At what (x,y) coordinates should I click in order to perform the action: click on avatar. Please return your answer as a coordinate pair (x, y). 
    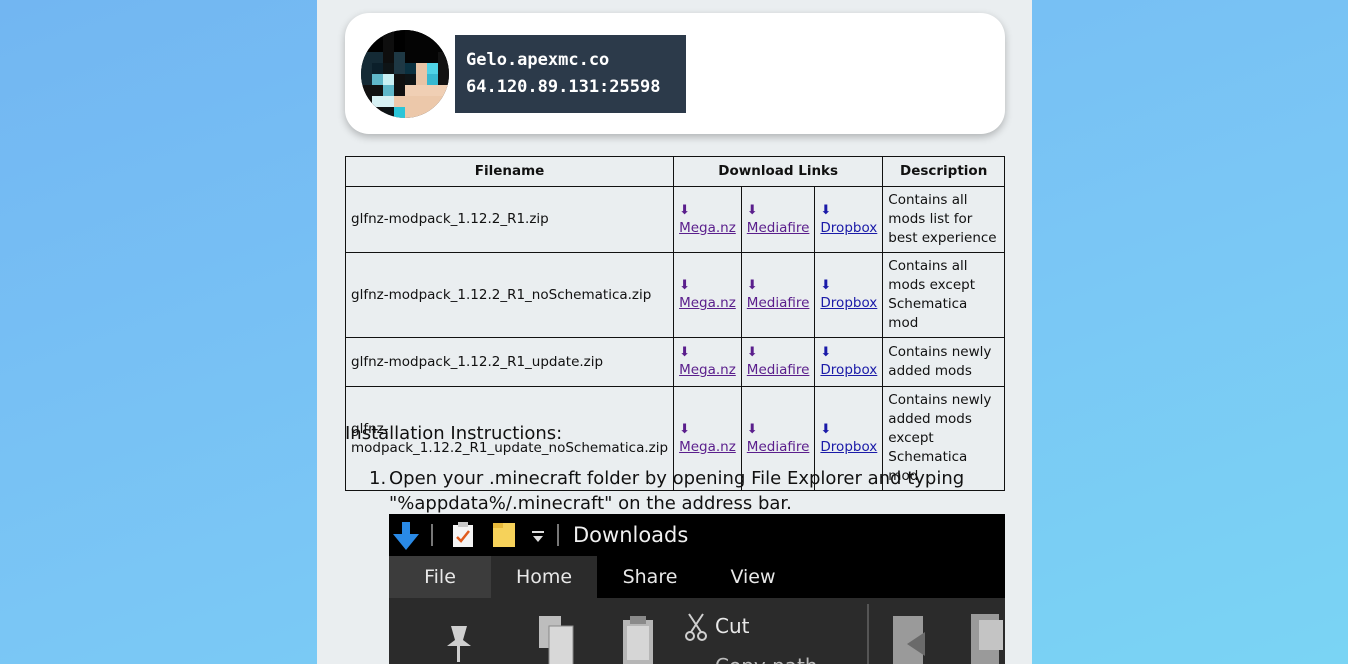
    Looking at the image, I should click on (405, 74).